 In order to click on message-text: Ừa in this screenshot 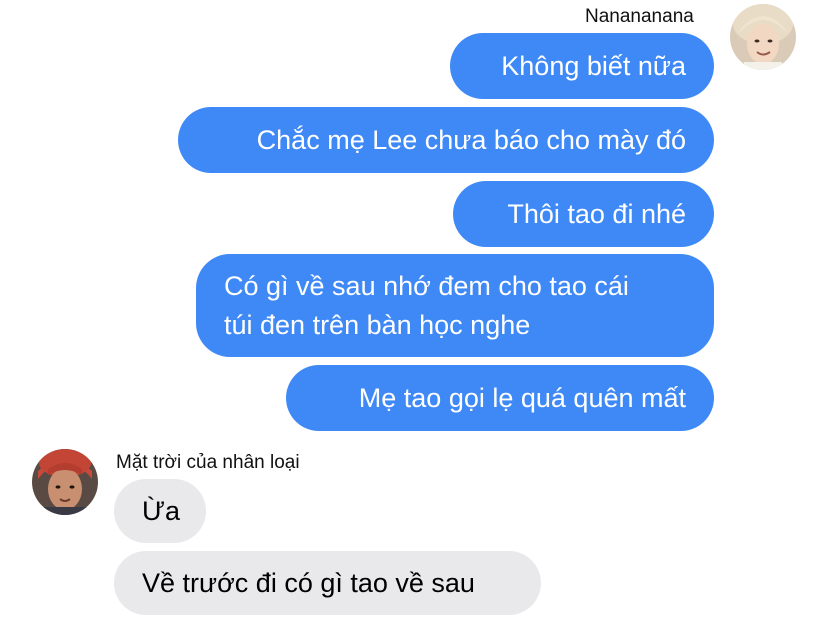, I will do `click(161, 510)`.